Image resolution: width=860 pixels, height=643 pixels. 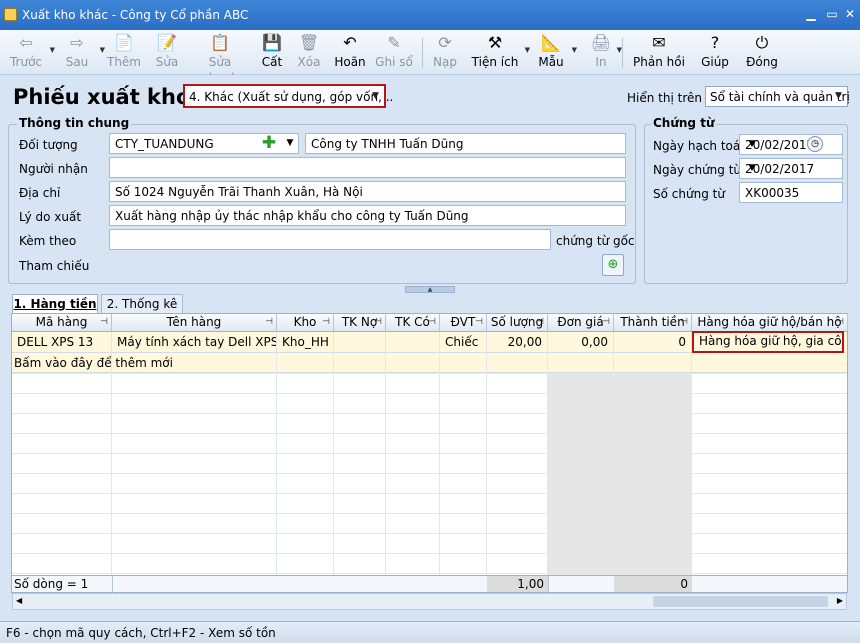 I want to click on add-object-icon: ✚, so click(x=269, y=143).